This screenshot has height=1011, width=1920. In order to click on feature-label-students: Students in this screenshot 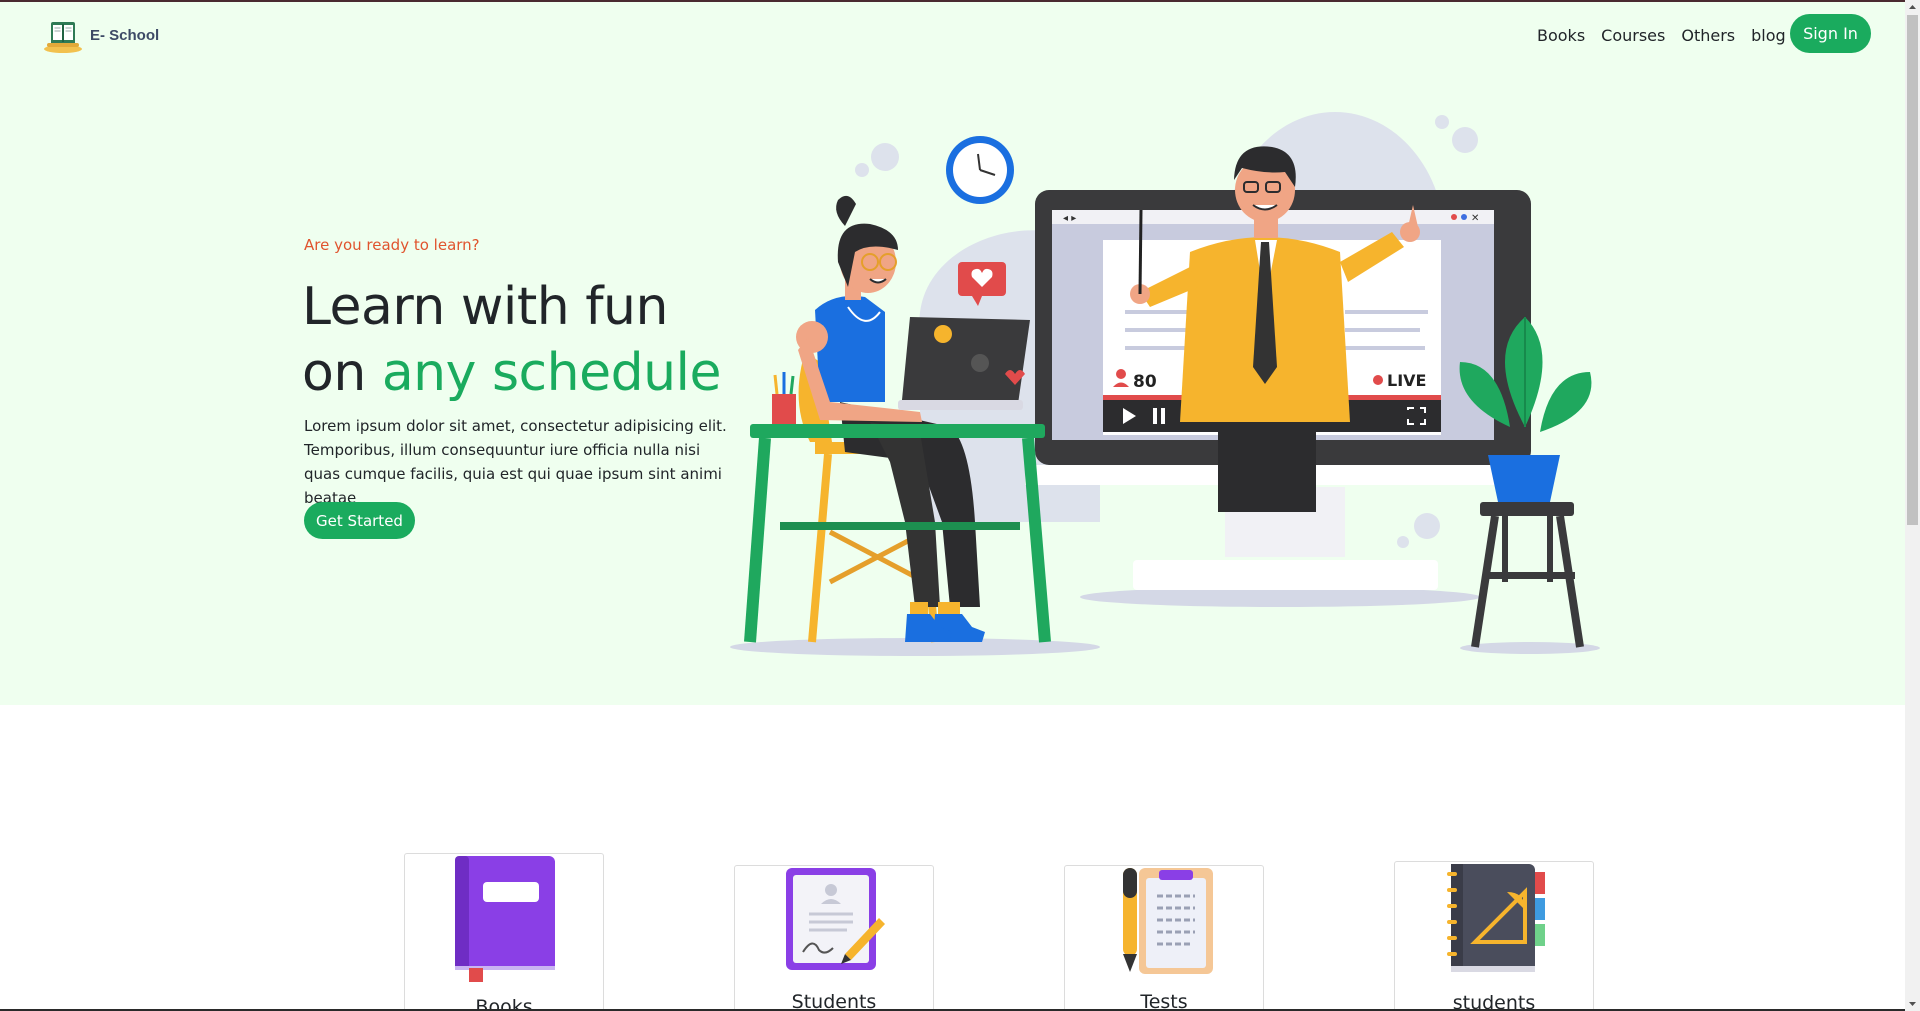, I will do `click(834, 1001)`.